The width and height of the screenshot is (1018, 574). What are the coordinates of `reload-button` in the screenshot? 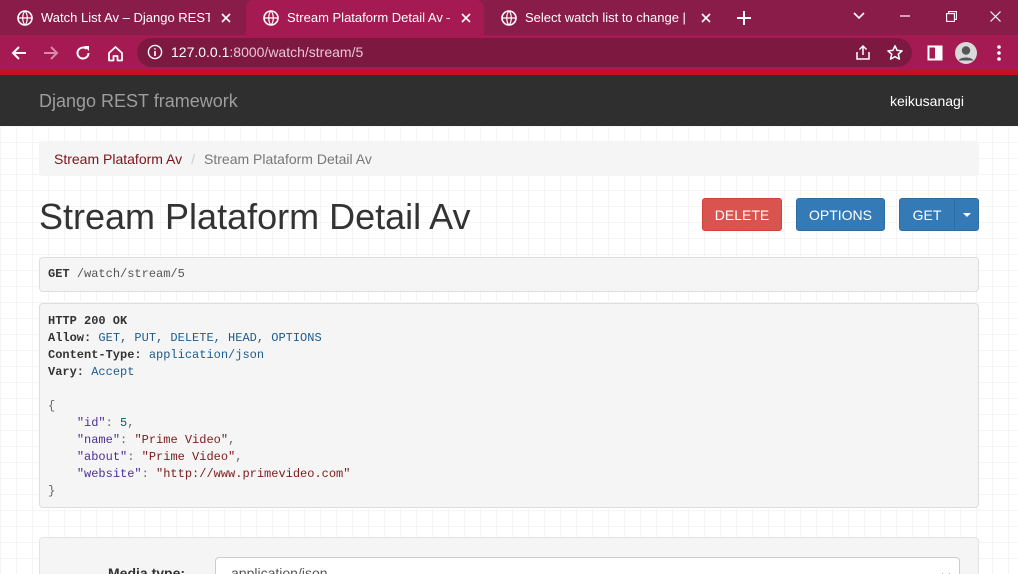 It's located at (83, 53).